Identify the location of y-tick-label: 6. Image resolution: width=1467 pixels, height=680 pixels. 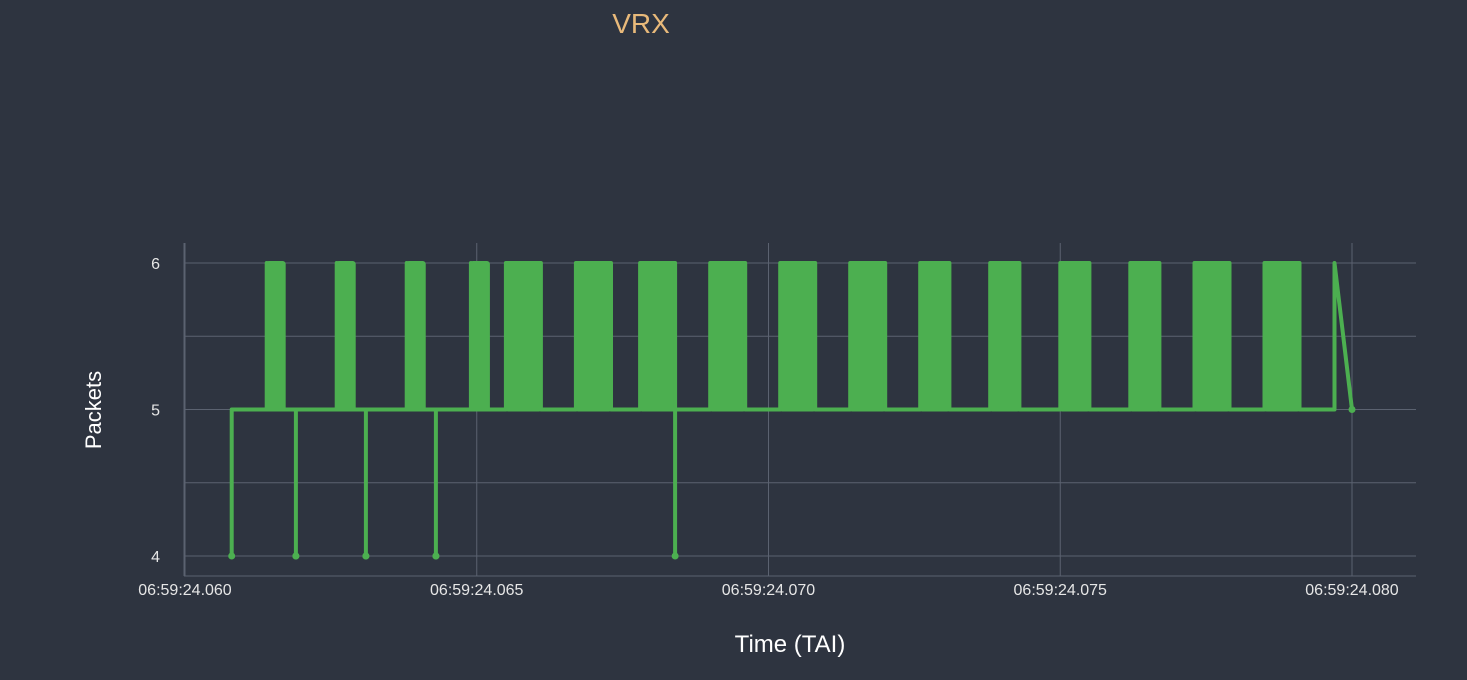
(155, 264).